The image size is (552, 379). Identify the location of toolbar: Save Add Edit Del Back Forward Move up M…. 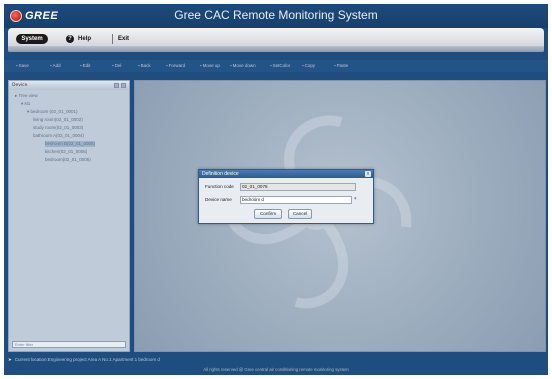
(276, 66).